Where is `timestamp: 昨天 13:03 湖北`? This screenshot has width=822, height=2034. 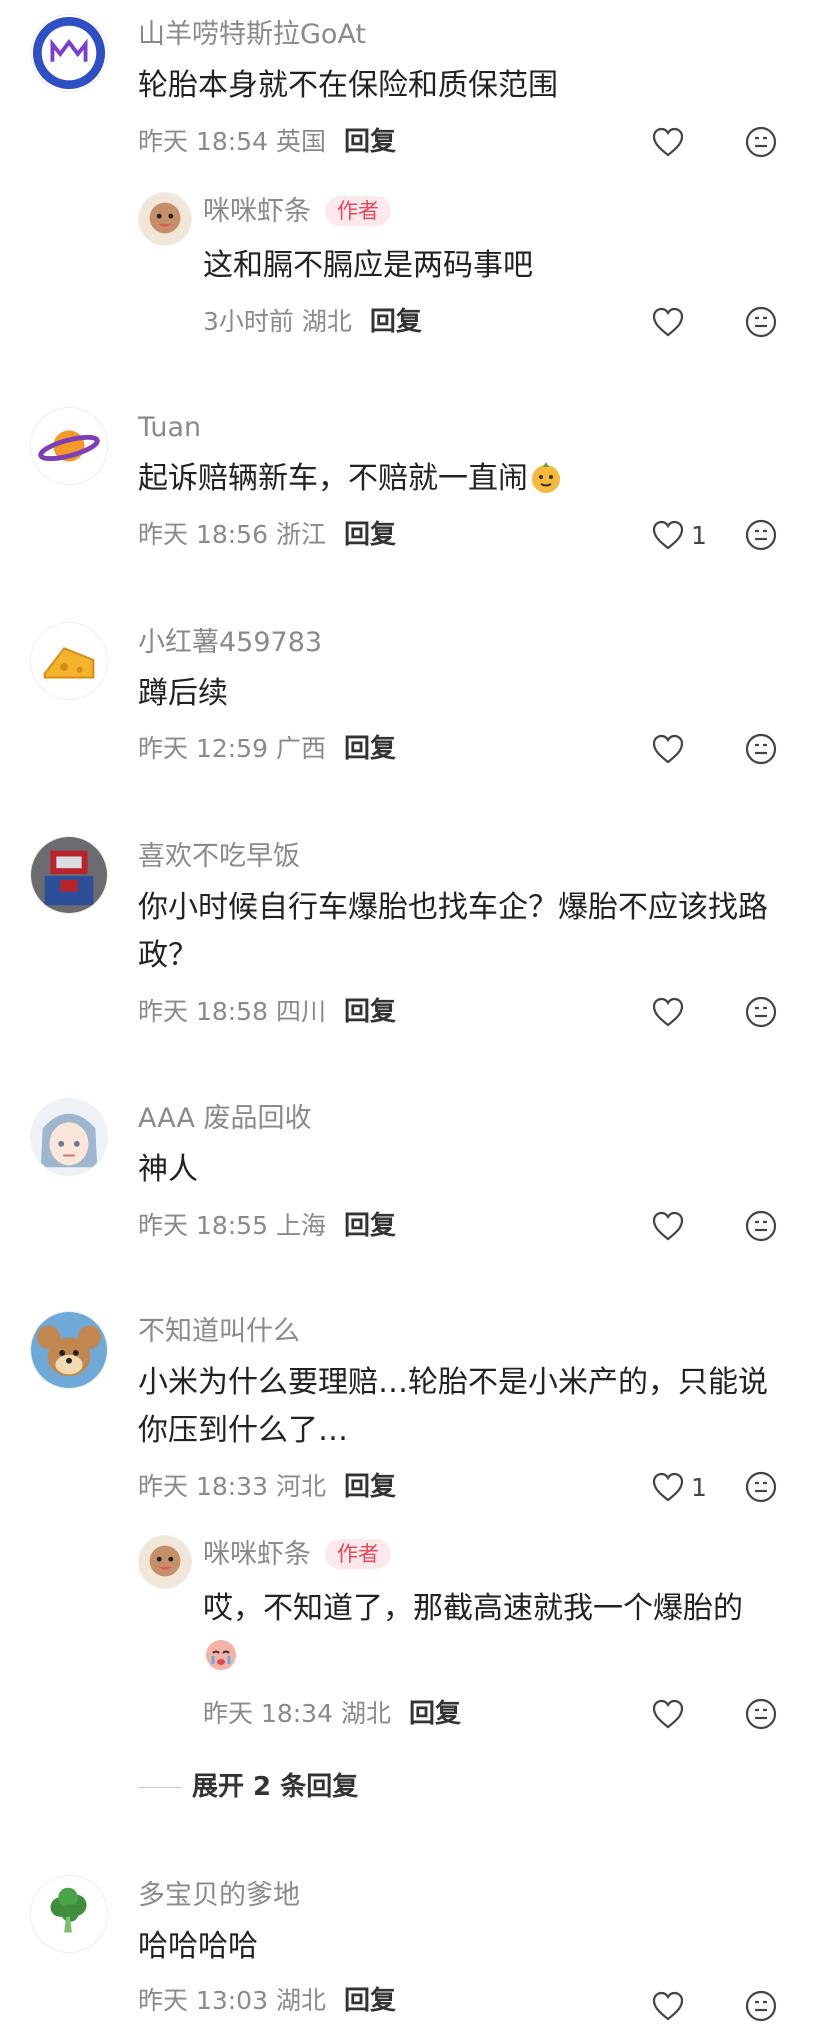
timestamp: 昨天 13:03 湖北 is located at coordinates (232, 2000).